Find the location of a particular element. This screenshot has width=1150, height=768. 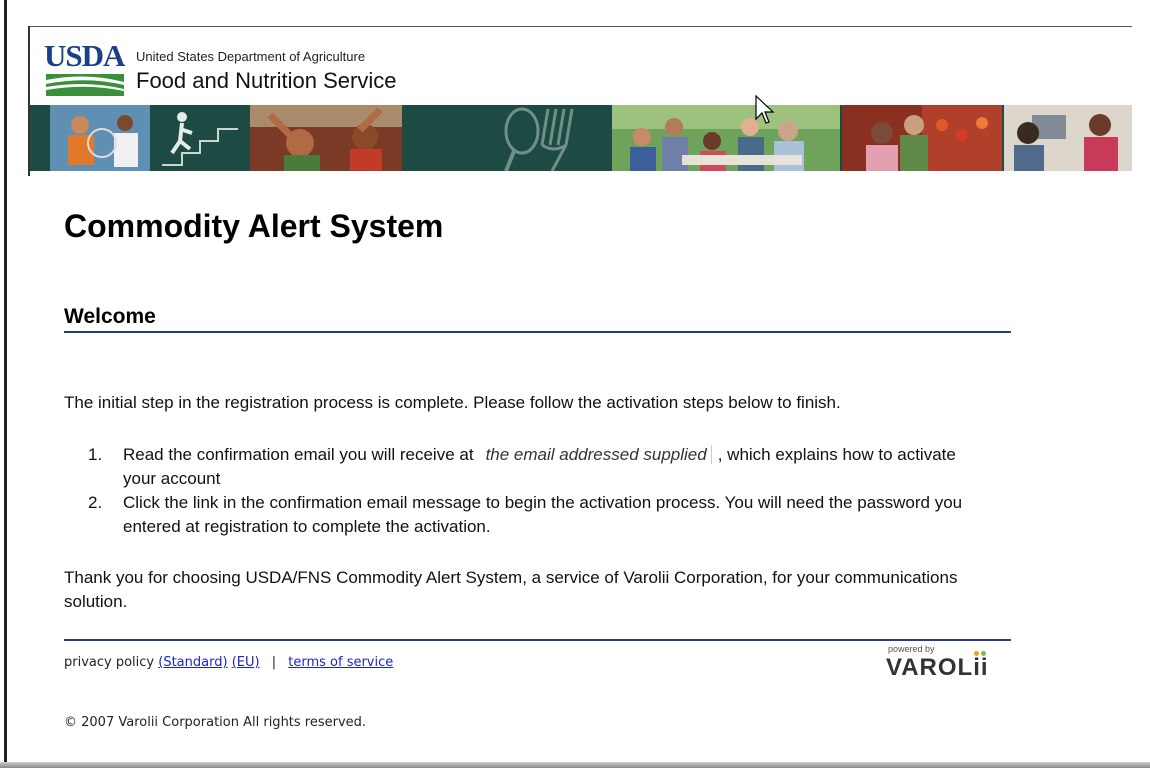

privacy-policy-label: privacy policy is located at coordinates (109, 662).